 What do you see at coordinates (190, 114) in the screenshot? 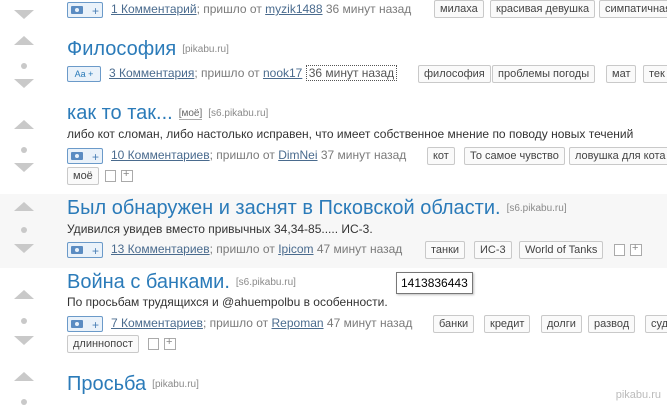
I see `mine-marker: [моё]` at bounding box center [190, 114].